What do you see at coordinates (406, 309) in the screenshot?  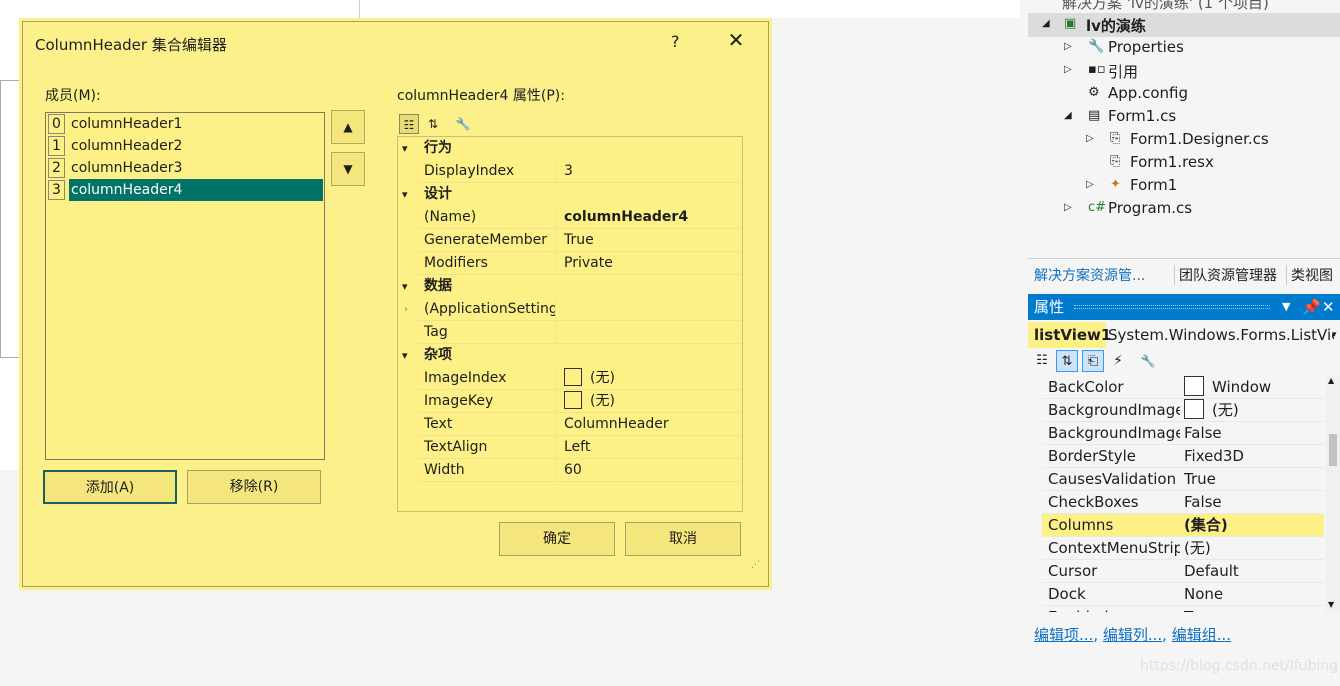 I see `chevron-right-icon: ›` at bounding box center [406, 309].